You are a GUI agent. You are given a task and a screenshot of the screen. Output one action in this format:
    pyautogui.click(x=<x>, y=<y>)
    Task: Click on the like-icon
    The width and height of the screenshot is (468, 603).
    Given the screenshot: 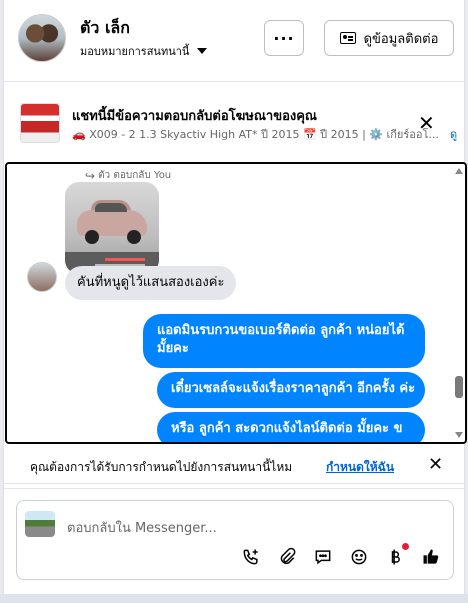 What is the action you would take?
    pyautogui.click(x=431, y=557)
    